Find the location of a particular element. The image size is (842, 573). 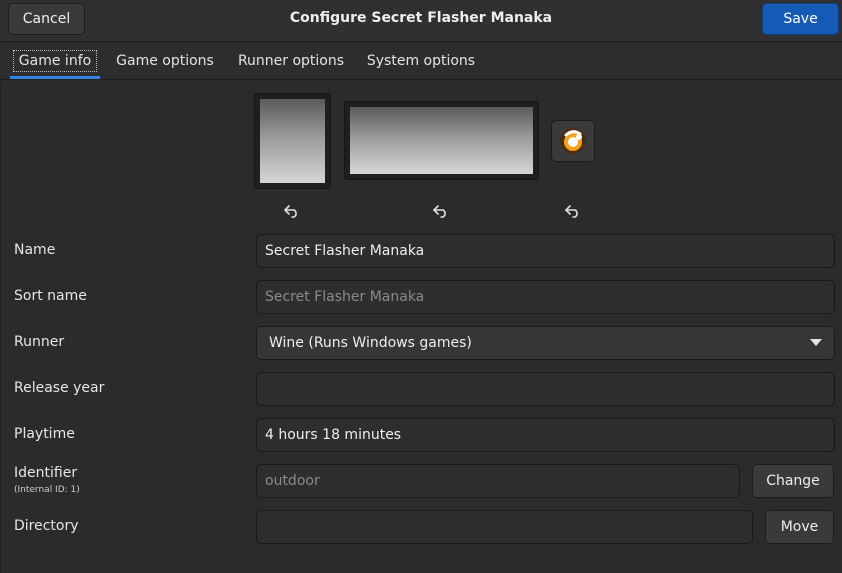

lutris-icon is located at coordinates (573, 141).